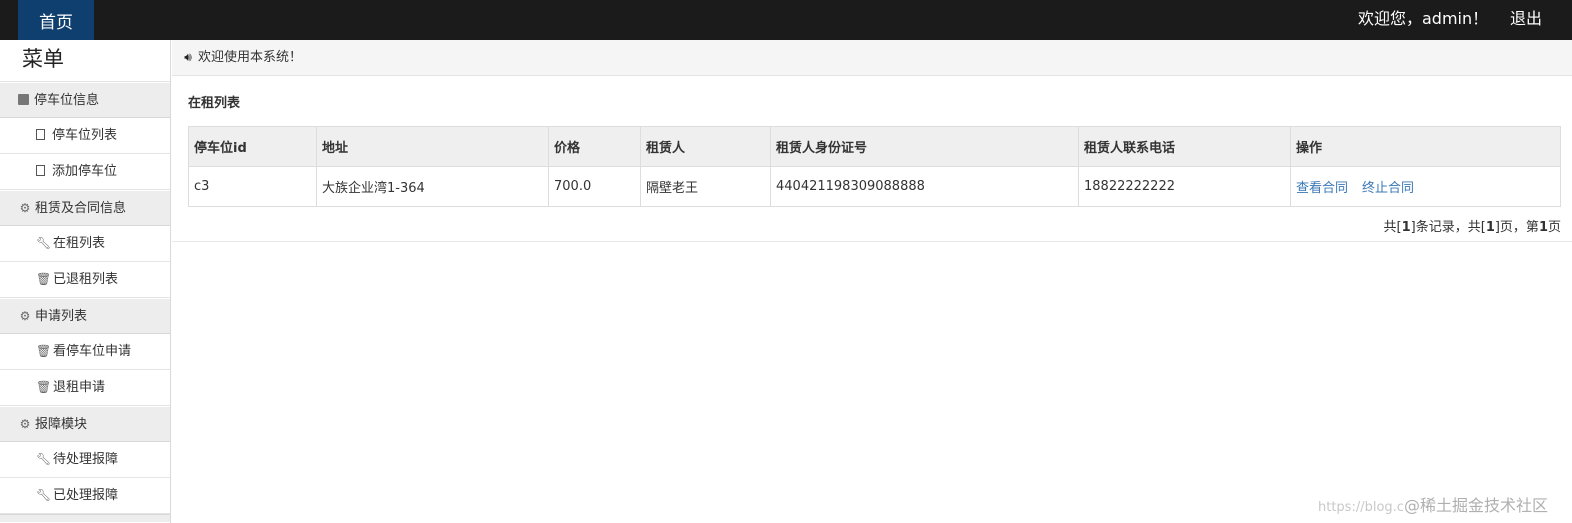  Describe the element at coordinates (872, 58) in the screenshot. I see `notice-bar: 🔊︎ 欢迎使用本系统！` at that location.